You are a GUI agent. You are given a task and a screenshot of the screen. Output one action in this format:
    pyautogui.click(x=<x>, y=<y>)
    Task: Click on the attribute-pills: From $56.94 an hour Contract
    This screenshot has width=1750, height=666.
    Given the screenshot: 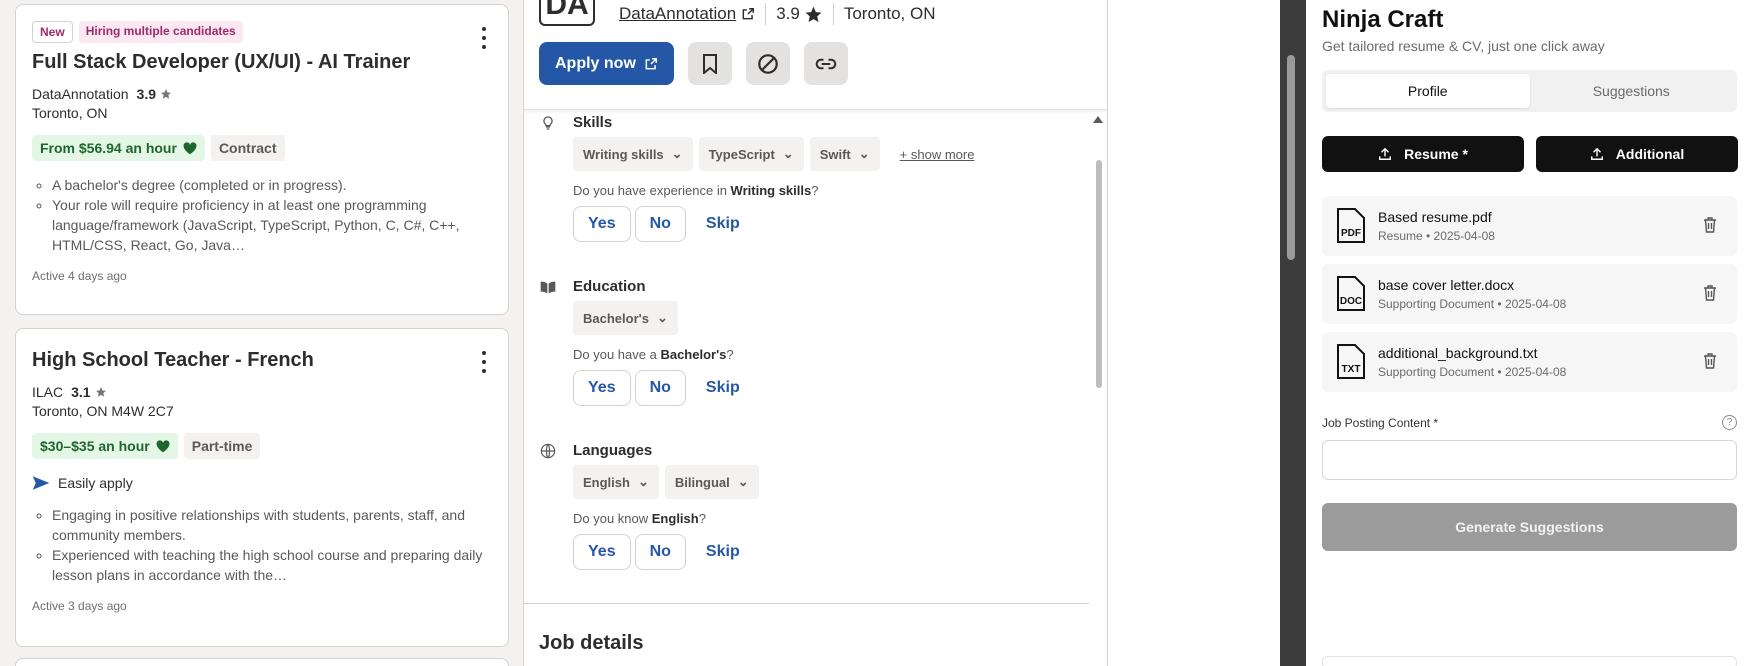 What is the action you would take?
    pyautogui.click(x=262, y=148)
    